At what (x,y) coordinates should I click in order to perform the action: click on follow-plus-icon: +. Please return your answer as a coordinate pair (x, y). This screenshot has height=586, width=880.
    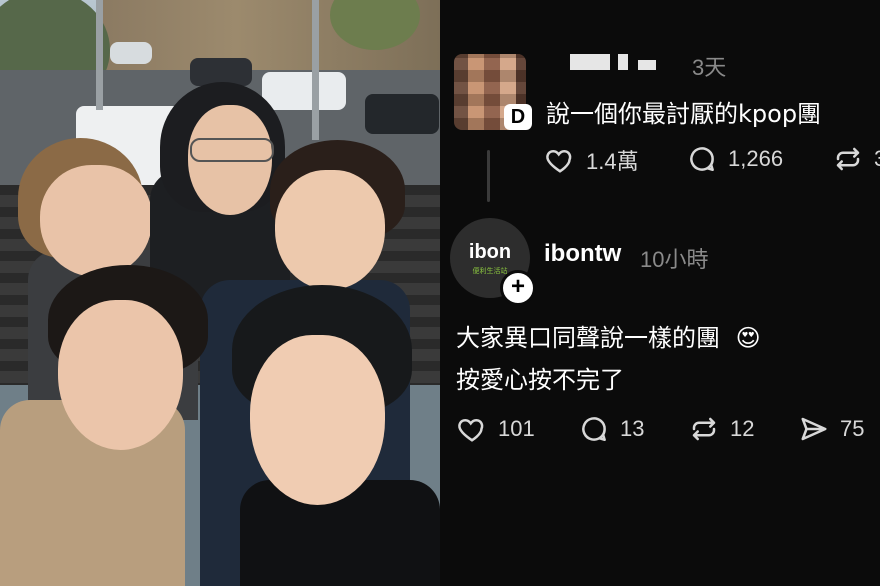
    Looking at the image, I should click on (518, 288).